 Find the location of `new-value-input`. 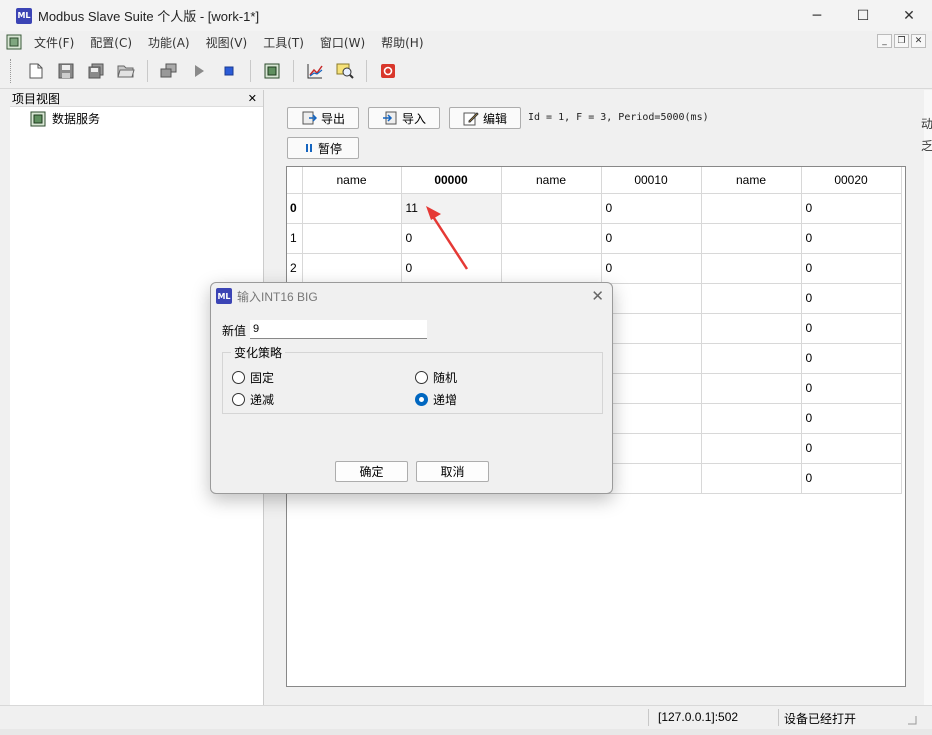

new-value-input is located at coordinates (338, 329).